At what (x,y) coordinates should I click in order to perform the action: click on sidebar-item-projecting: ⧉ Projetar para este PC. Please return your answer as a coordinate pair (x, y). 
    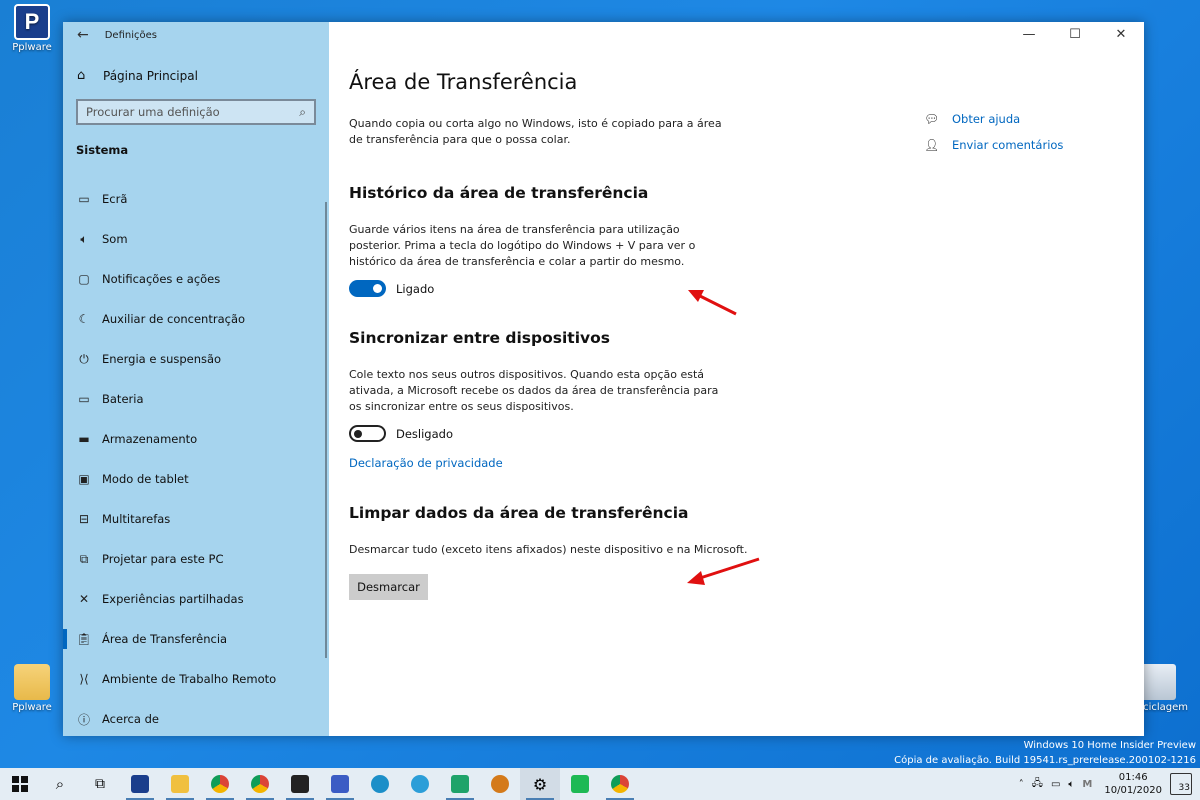
    Looking at the image, I should click on (196, 559).